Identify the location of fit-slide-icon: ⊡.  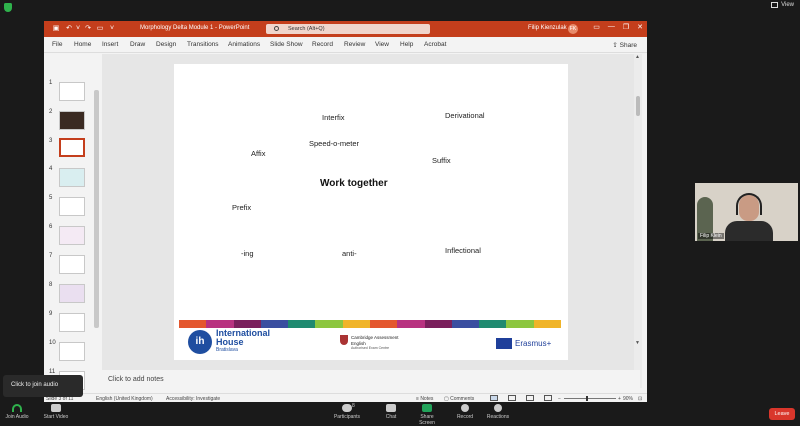
(640, 399).